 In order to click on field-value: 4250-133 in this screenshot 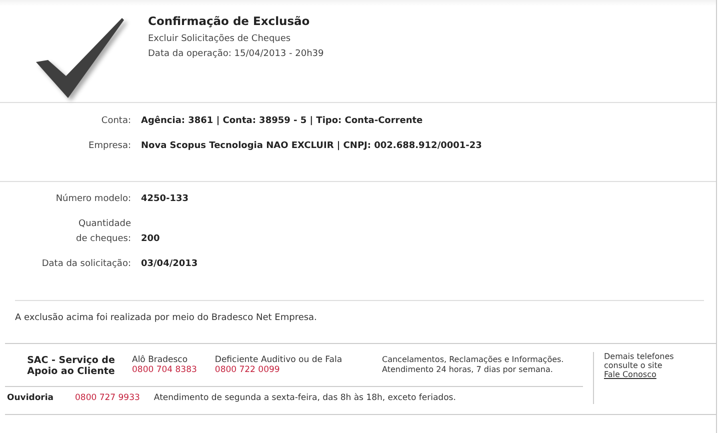, I will do `click(165, 199)`.